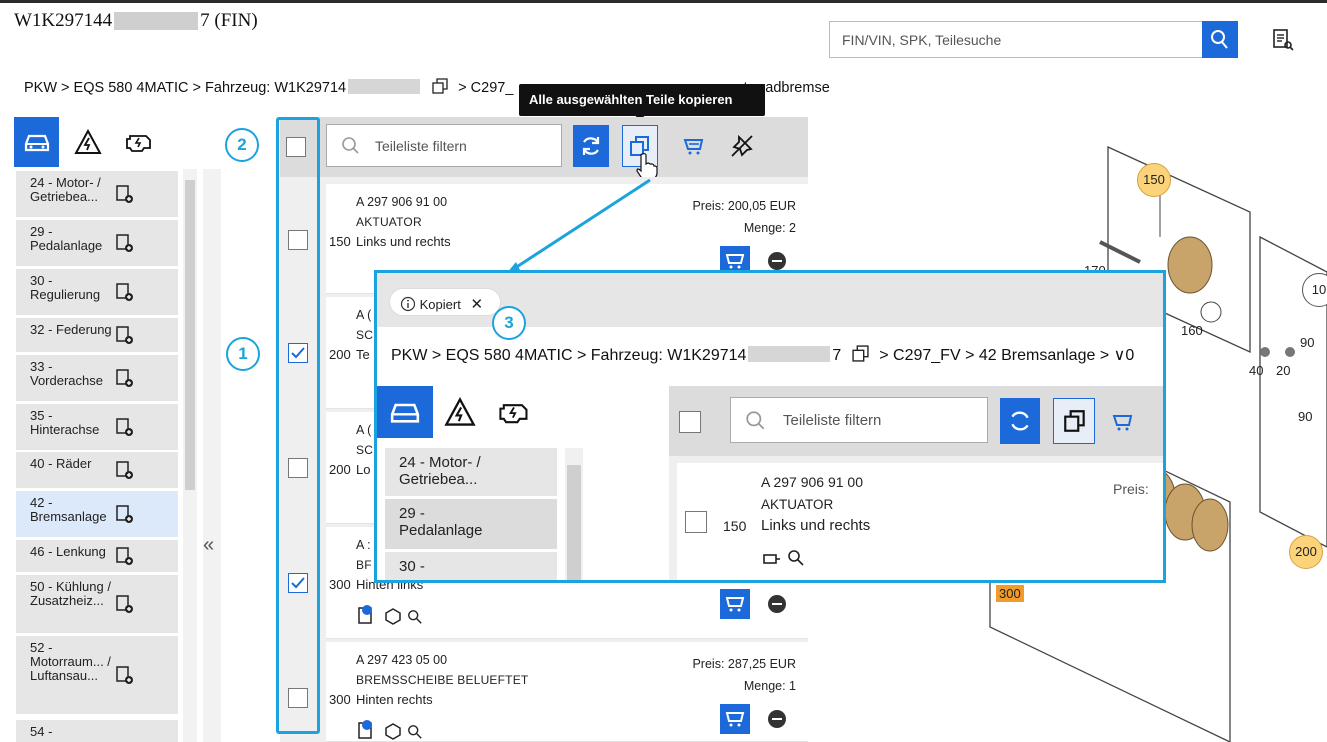 This screenshot has width=1327, height=742. What do you see at coordinates (1192, 330) in the screenshot?
I see `diagram-label-160: 160` at bounding box center [1192, 330].